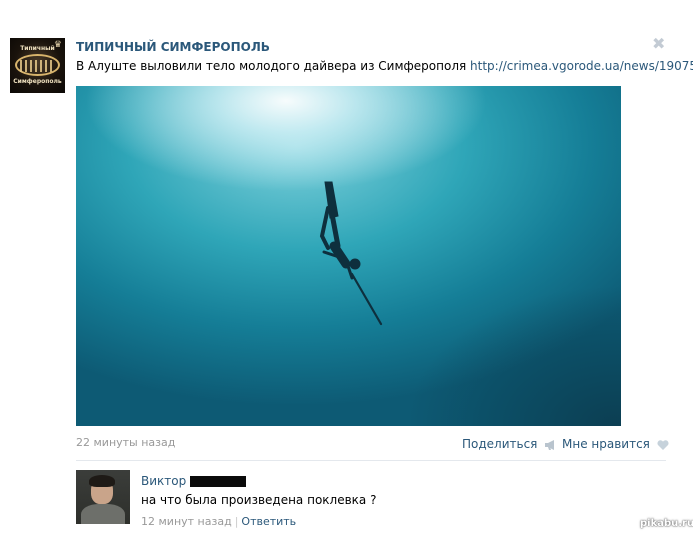  Describe the element at coordinates (606, 444) in the screenshot. I see `like-label: Мне нравится` at that location.